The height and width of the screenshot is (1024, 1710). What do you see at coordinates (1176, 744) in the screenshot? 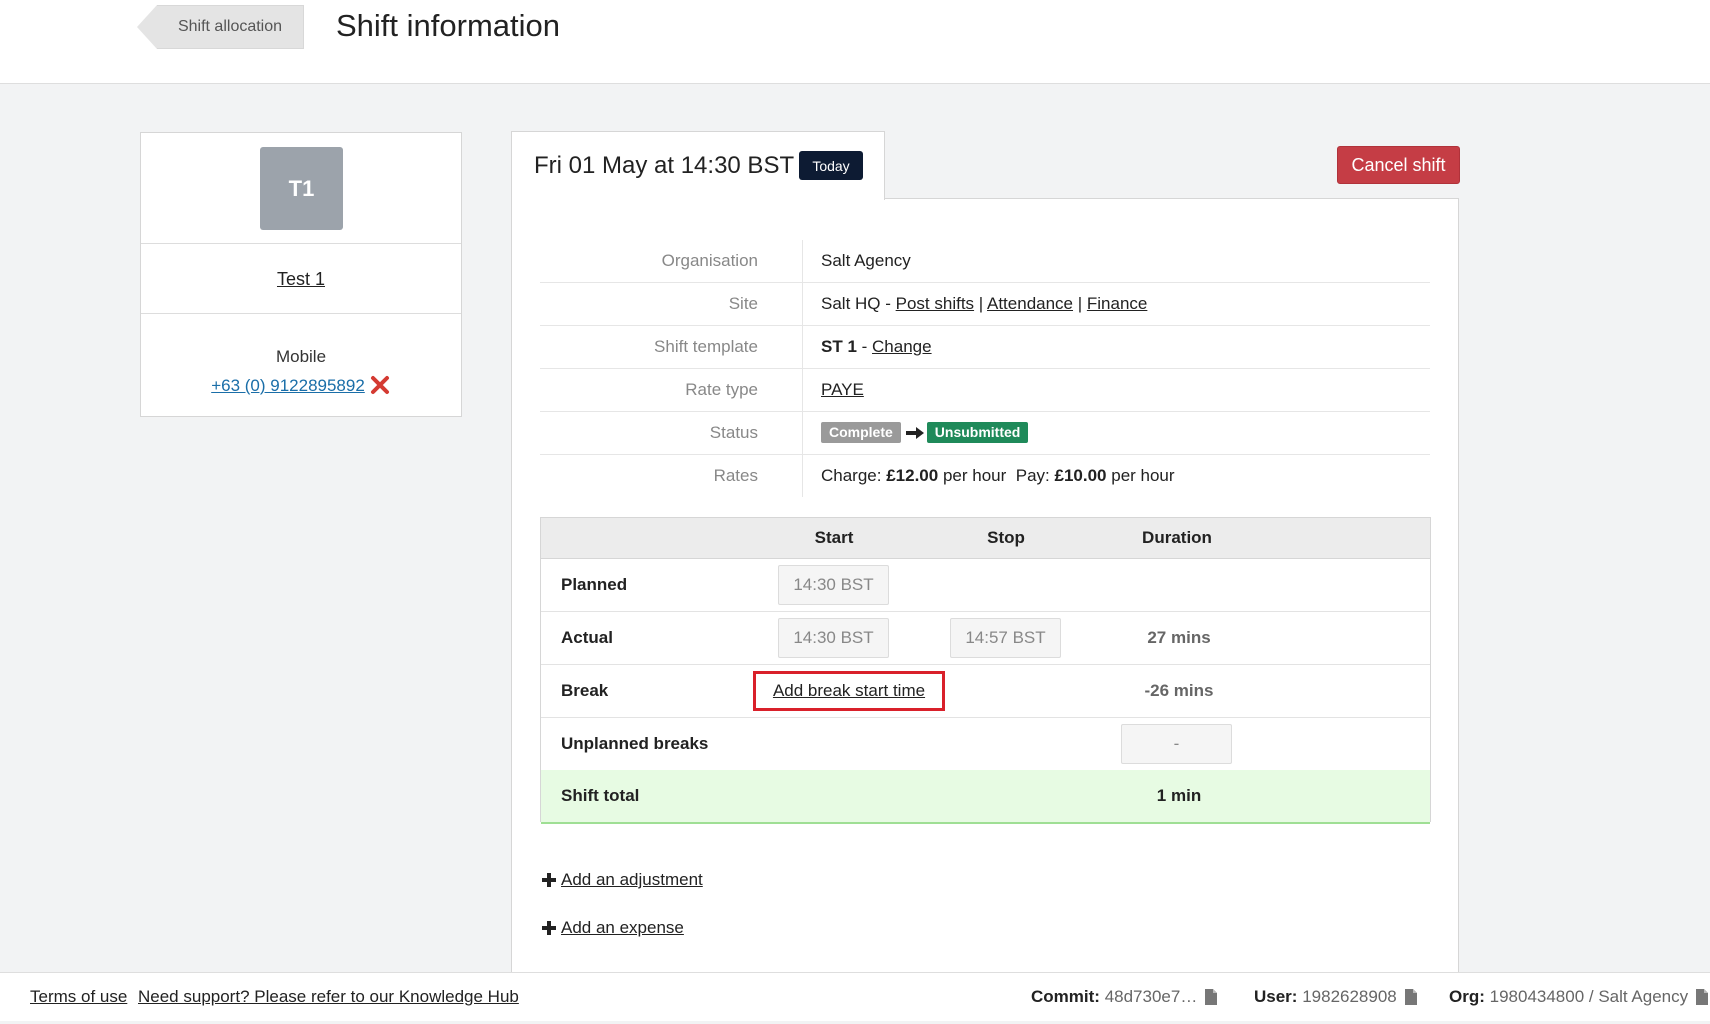
I see `unplanned-breaks-field: -` at bounding box center [1176, 744].